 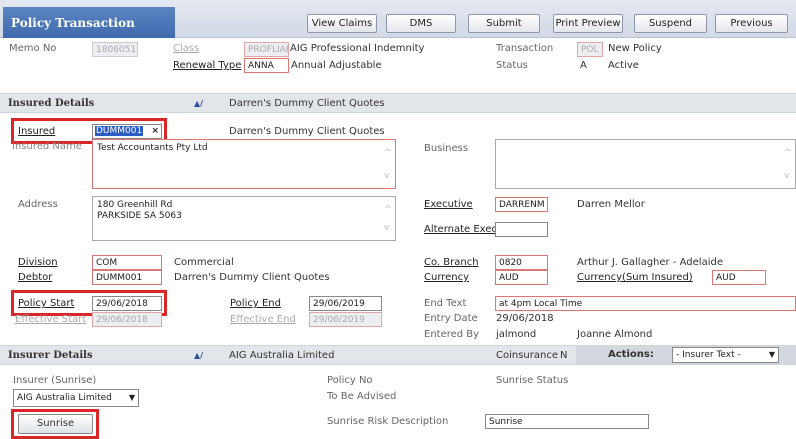 What do you see at coordinates (567, 421) in the screenshot?
I see `risk-desc-field: Sunrise` at bounding box center [567, 421].